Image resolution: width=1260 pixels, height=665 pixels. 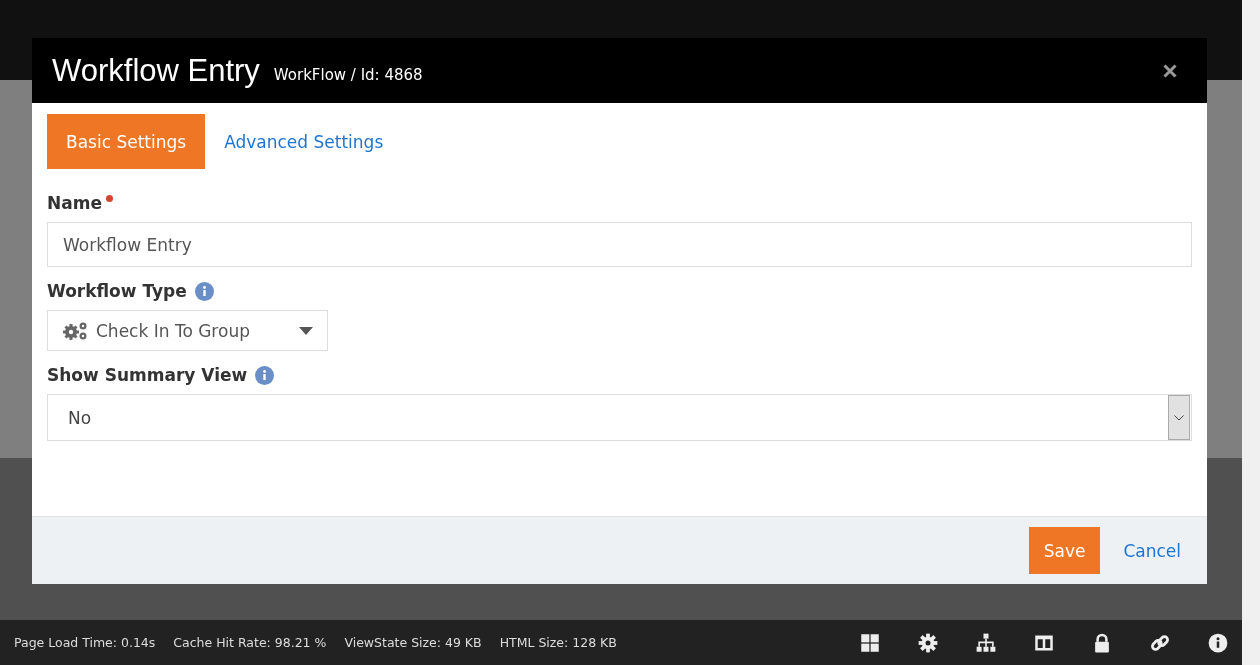 I want to click on lock-icon, so click(x=1102, y=642).